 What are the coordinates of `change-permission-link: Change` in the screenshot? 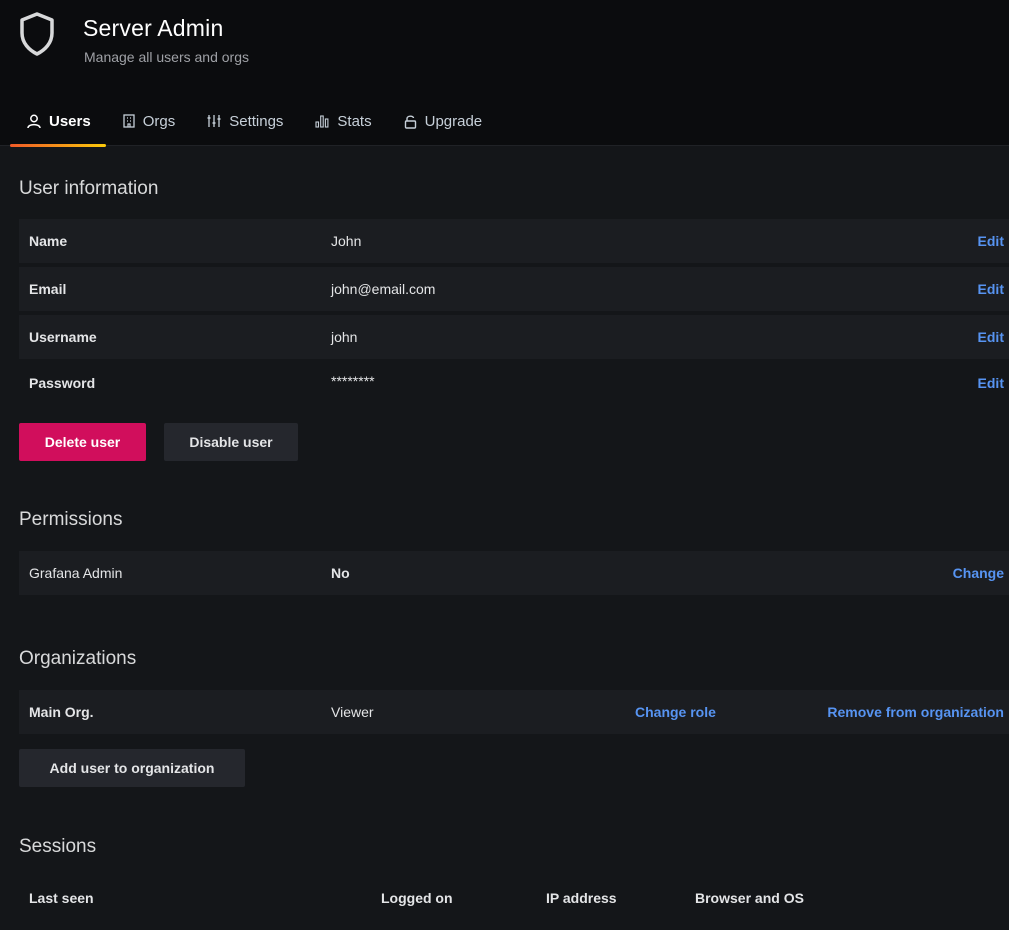 It's located at (978, 573).